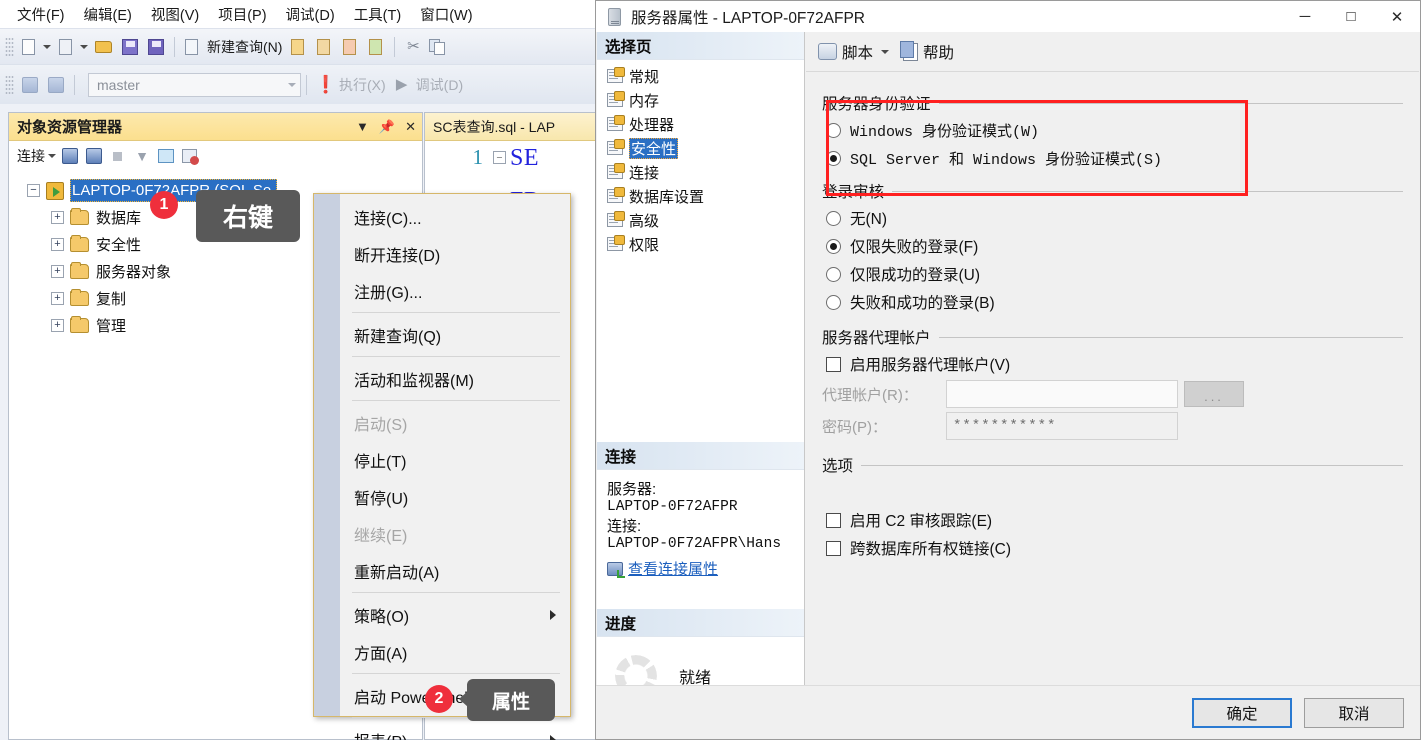 The width and height of the screenshot is (1421, 740). I want to click on tree-expand-icon-4: +, so click(57, 298).